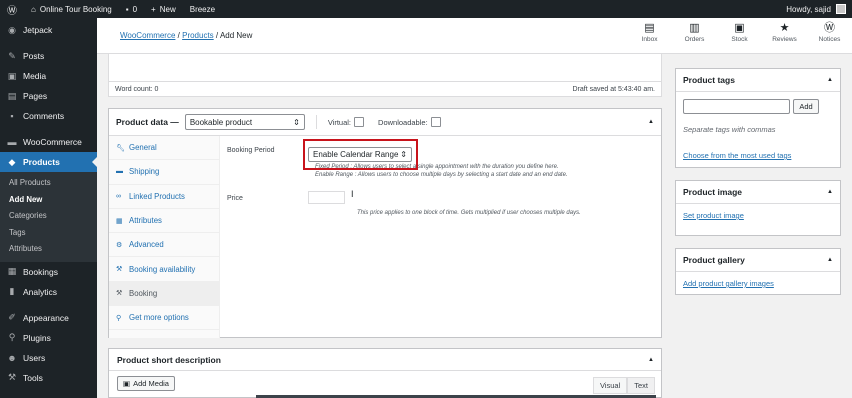 The image size is (852, 398). I want to click on virtual-checkbox, so click(359, 122).